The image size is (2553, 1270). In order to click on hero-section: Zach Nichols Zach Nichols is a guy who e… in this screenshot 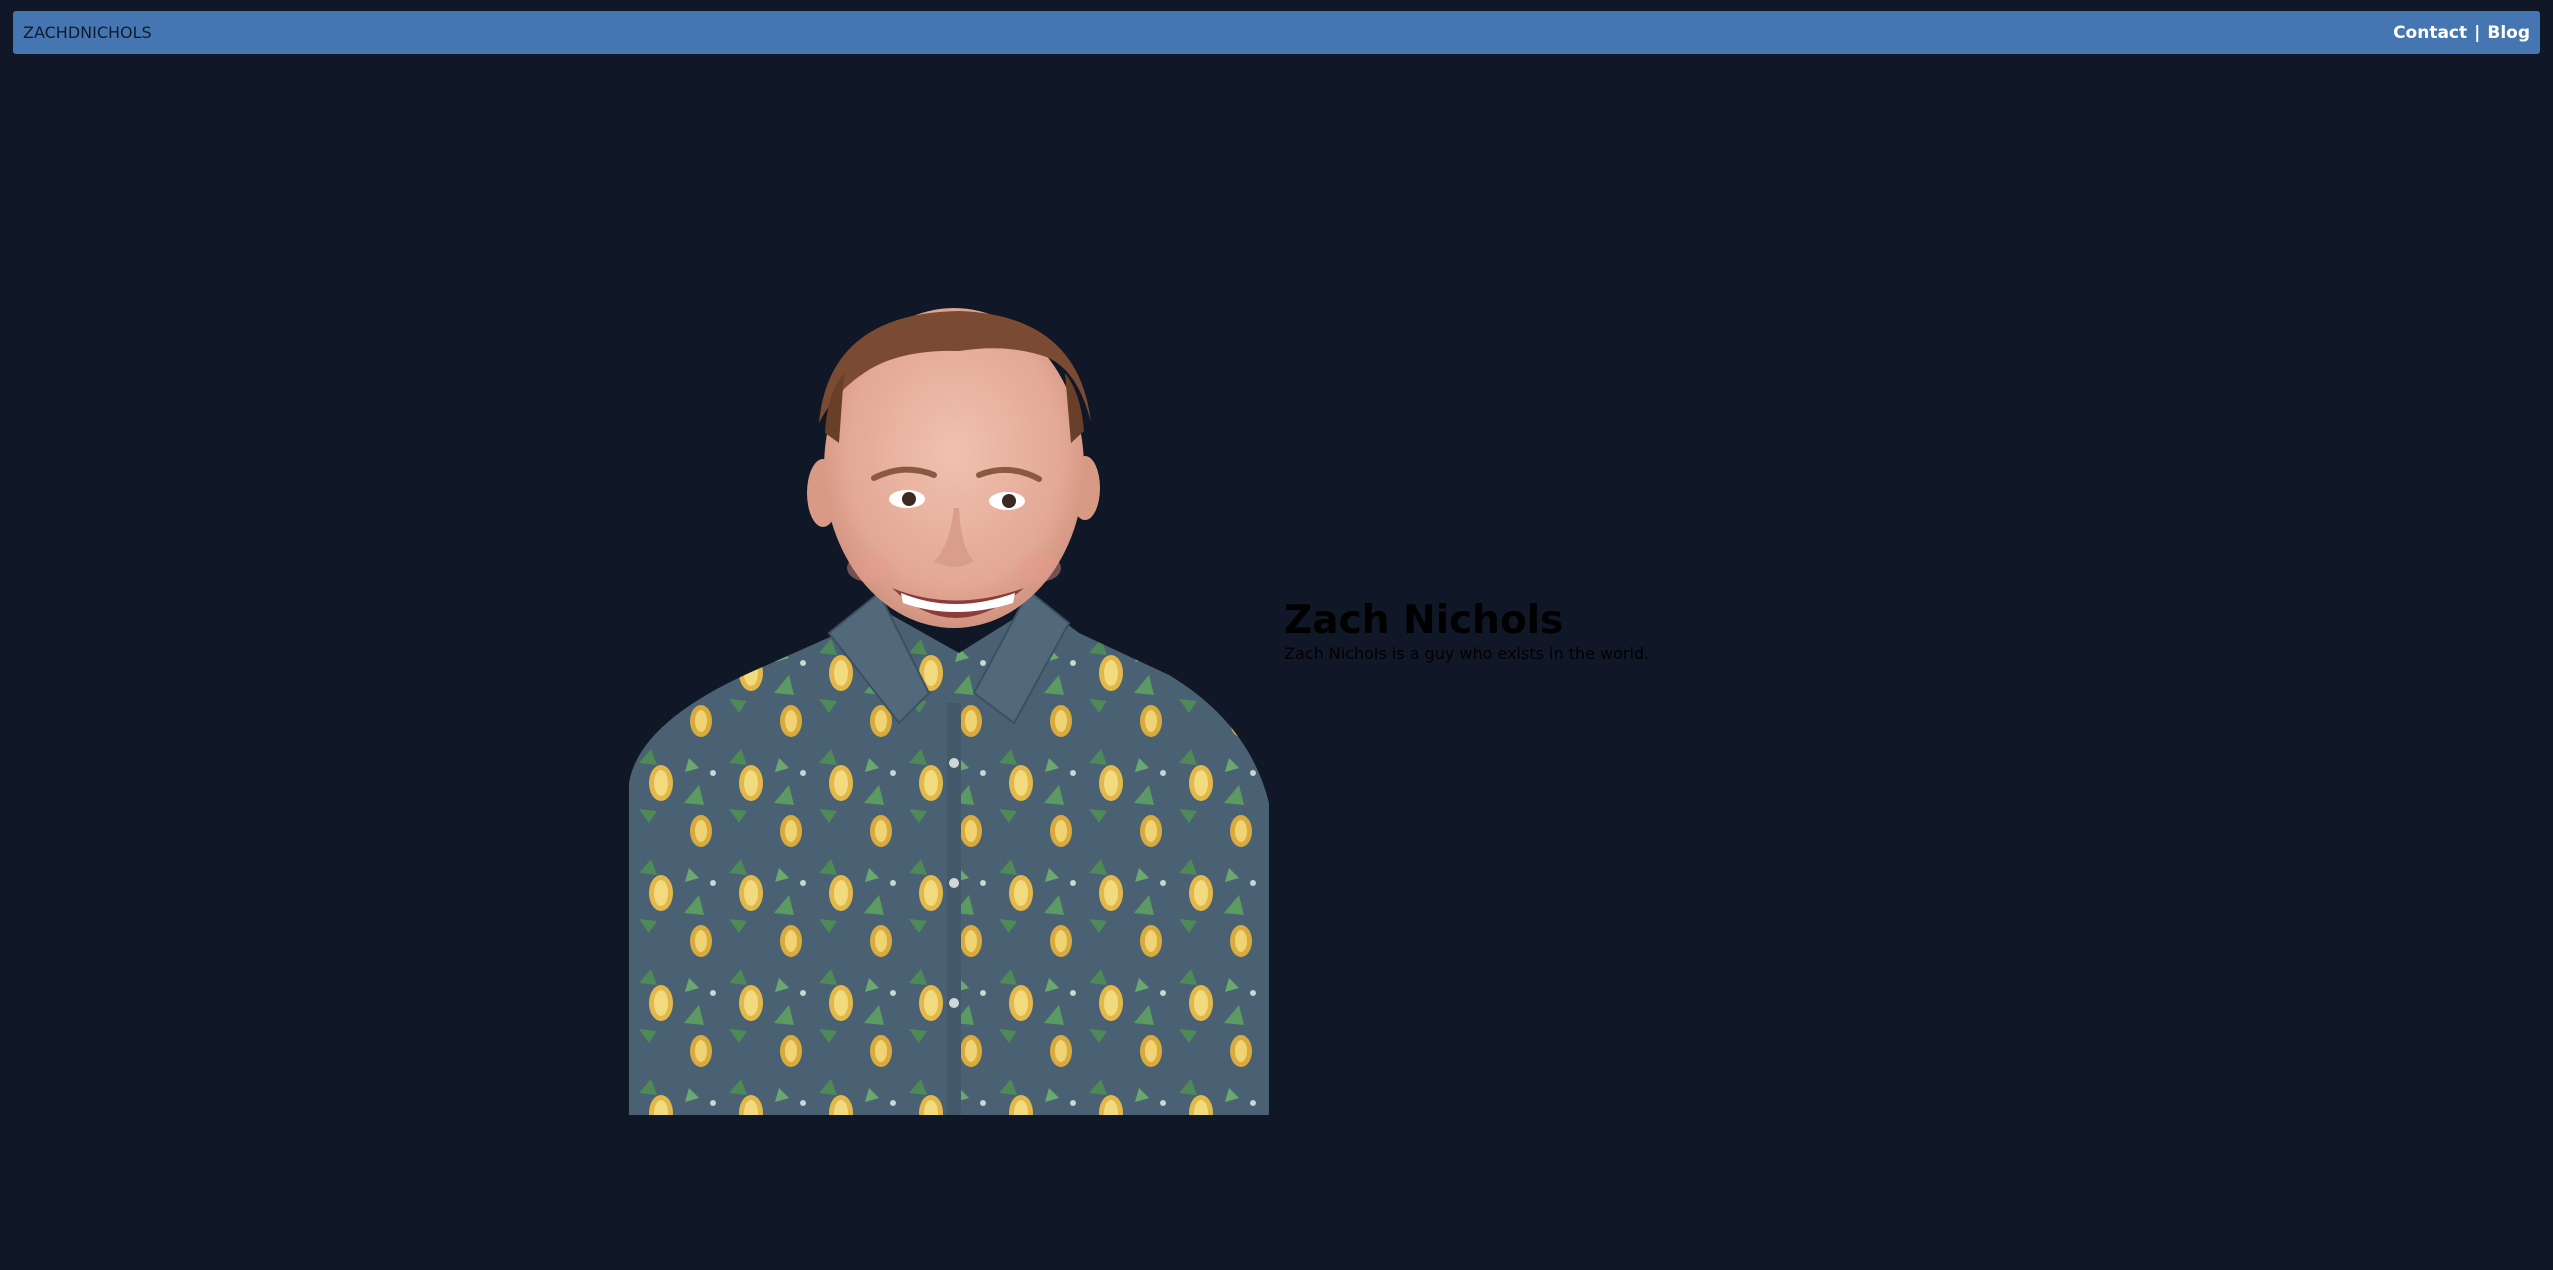, I will do `click(1467, 630)`.